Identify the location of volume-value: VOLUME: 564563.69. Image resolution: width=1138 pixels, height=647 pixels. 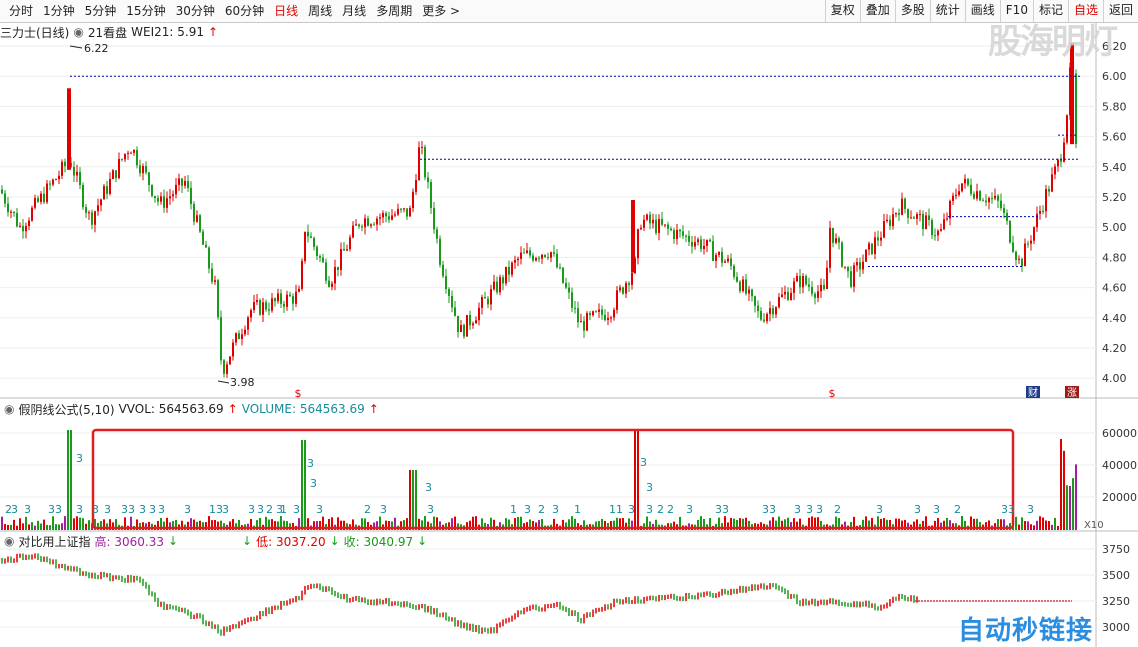
(303, 409).